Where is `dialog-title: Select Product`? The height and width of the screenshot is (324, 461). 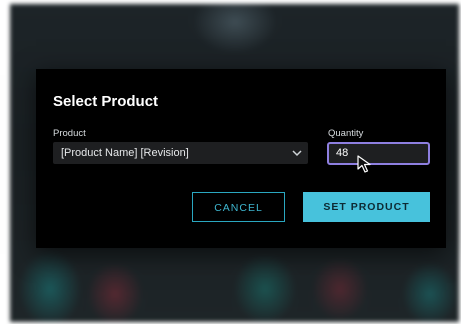 dialog-title: Select Product is located at coordinates (106, 101).